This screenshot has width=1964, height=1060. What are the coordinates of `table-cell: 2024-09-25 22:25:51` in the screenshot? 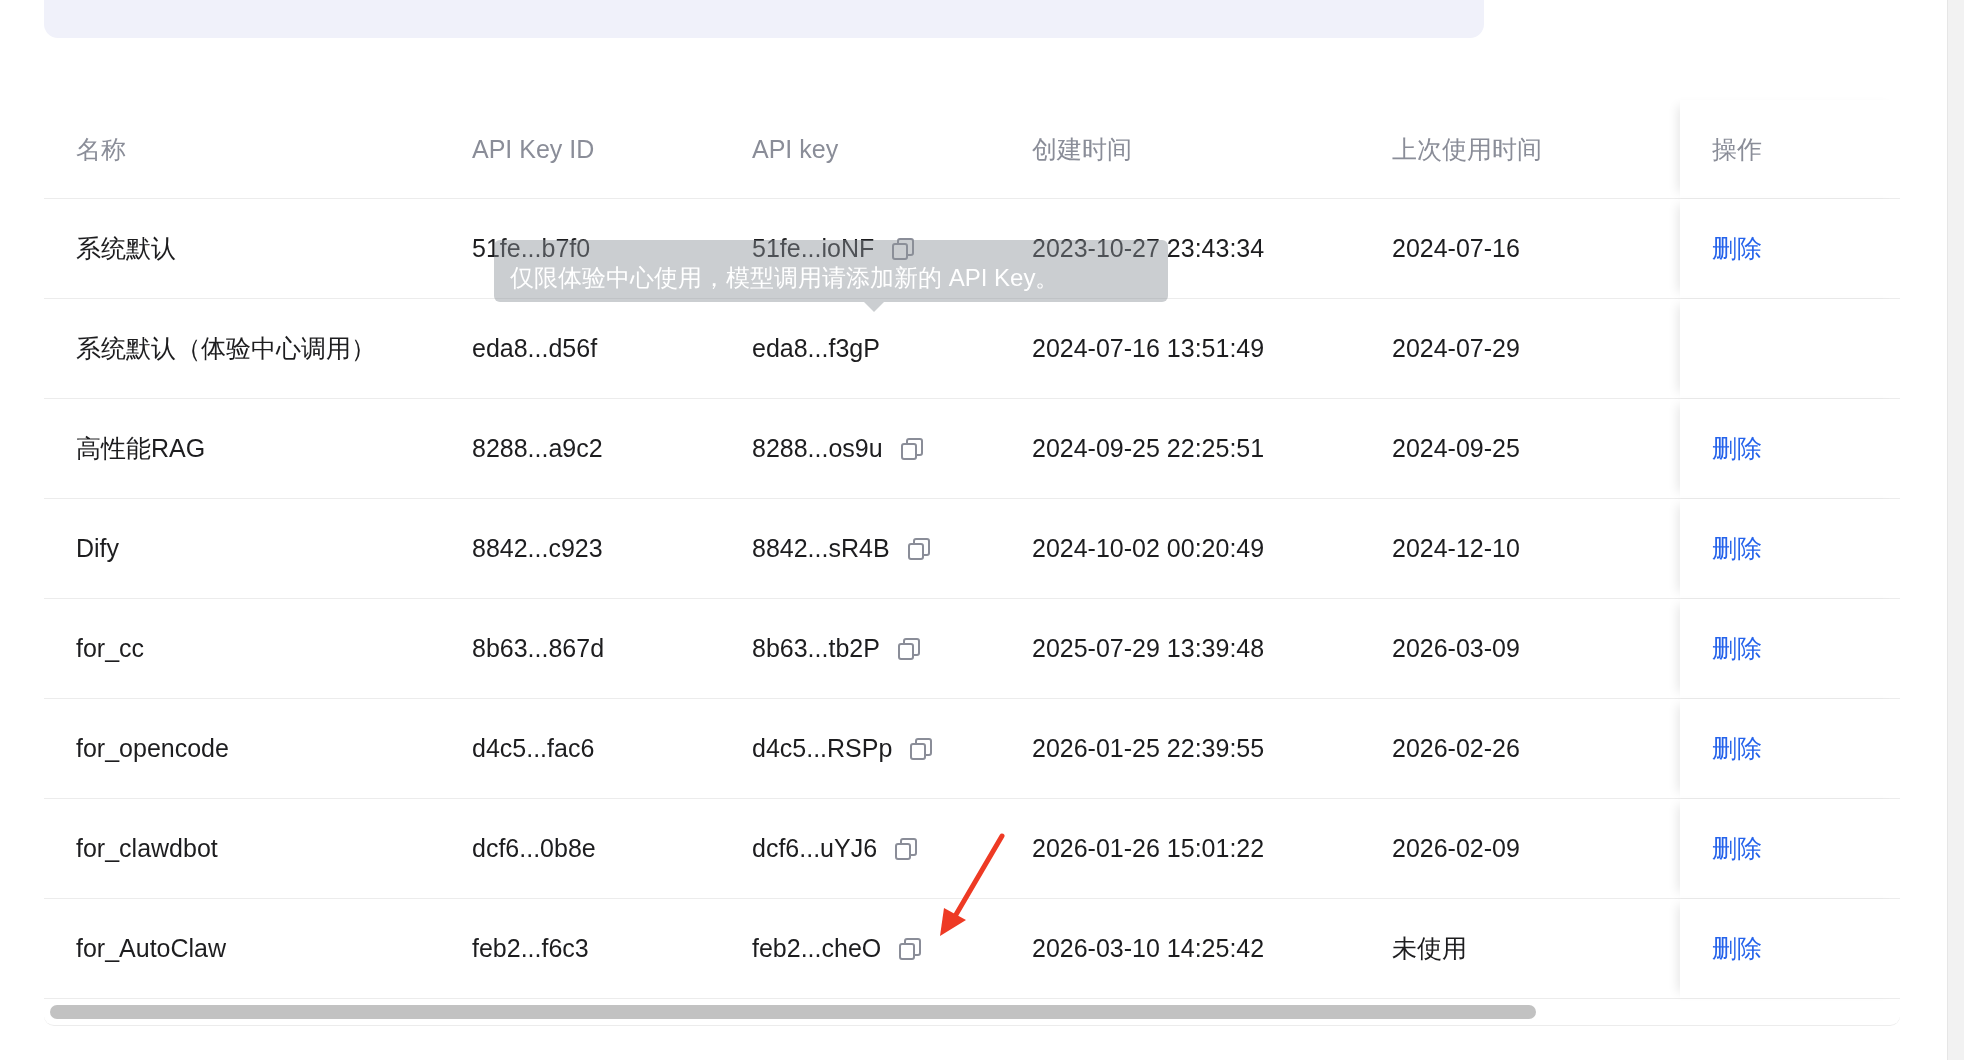 It's located at (1148, 448).